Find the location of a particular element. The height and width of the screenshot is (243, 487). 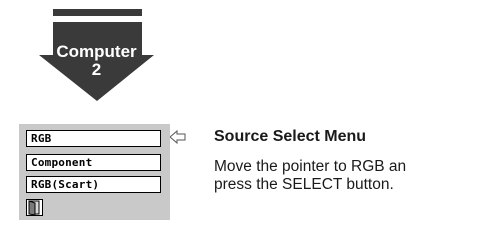

menu-description-line1: Move the pointer to RGB an is located at coordinates (310, 166).